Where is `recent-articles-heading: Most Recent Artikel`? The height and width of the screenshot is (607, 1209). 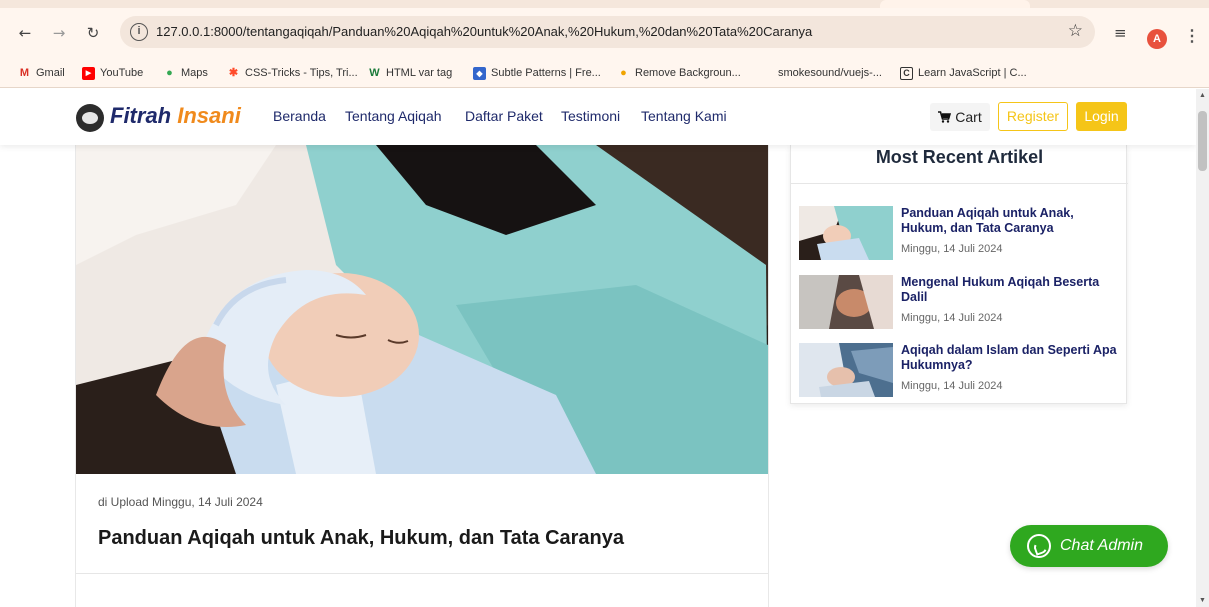 recent-articles-heading: Most Recent Artikel is located at coordinates (959, 157).